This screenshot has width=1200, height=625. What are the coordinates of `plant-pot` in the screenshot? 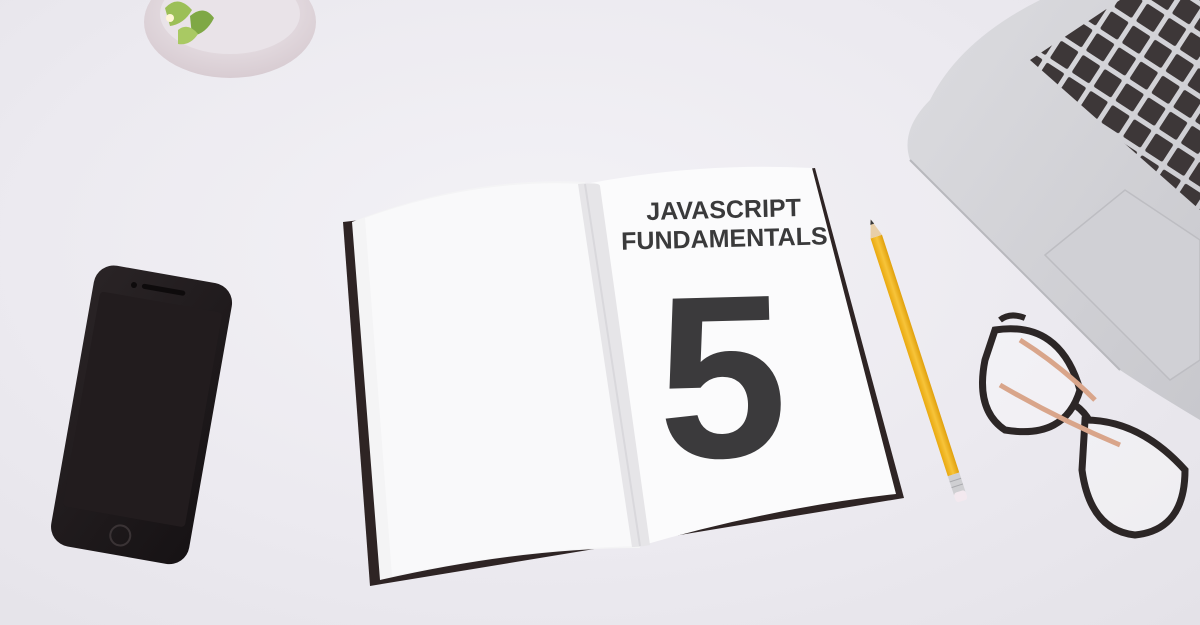 It's located at (230, 39).